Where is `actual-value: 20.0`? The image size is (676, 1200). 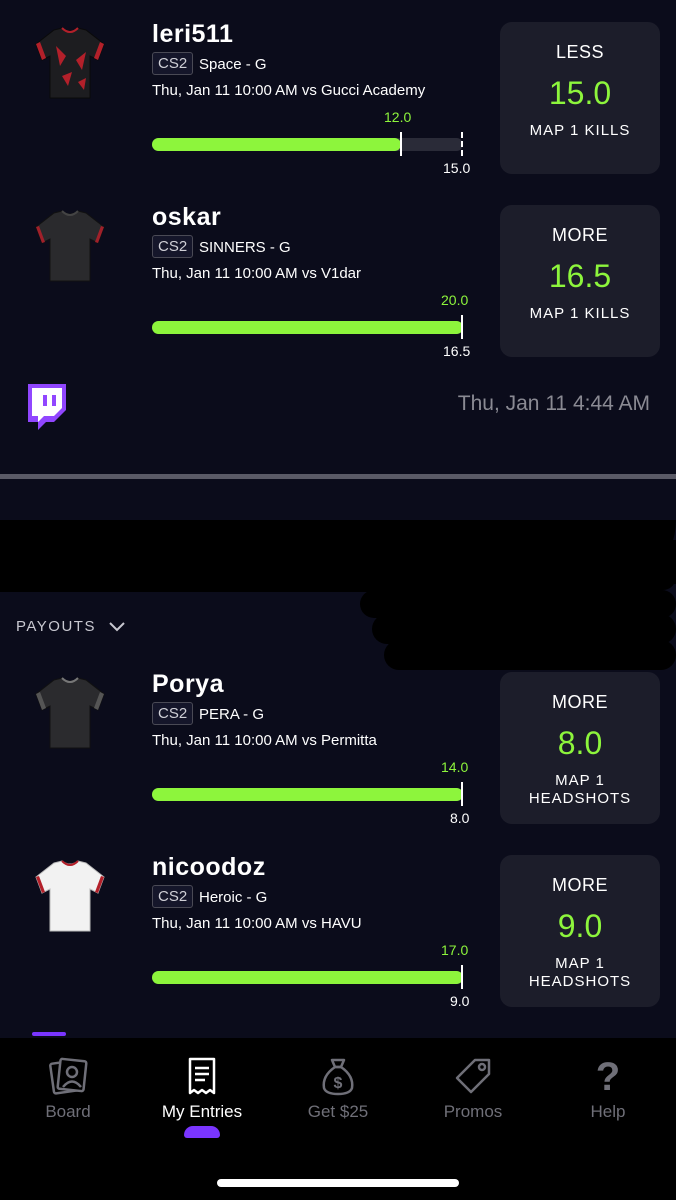 actual-value: 20.0 is located at coordinates (455, 300).